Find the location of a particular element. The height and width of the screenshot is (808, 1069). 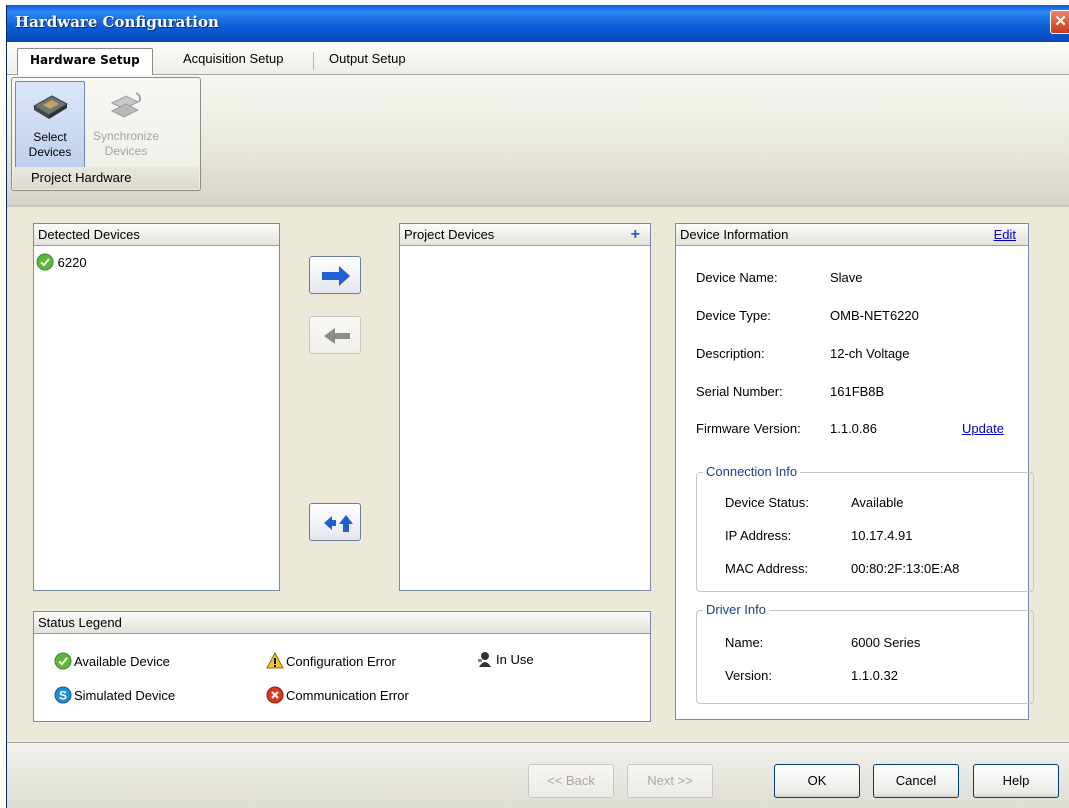

svg-text: S is located at coordinates (63, 696).